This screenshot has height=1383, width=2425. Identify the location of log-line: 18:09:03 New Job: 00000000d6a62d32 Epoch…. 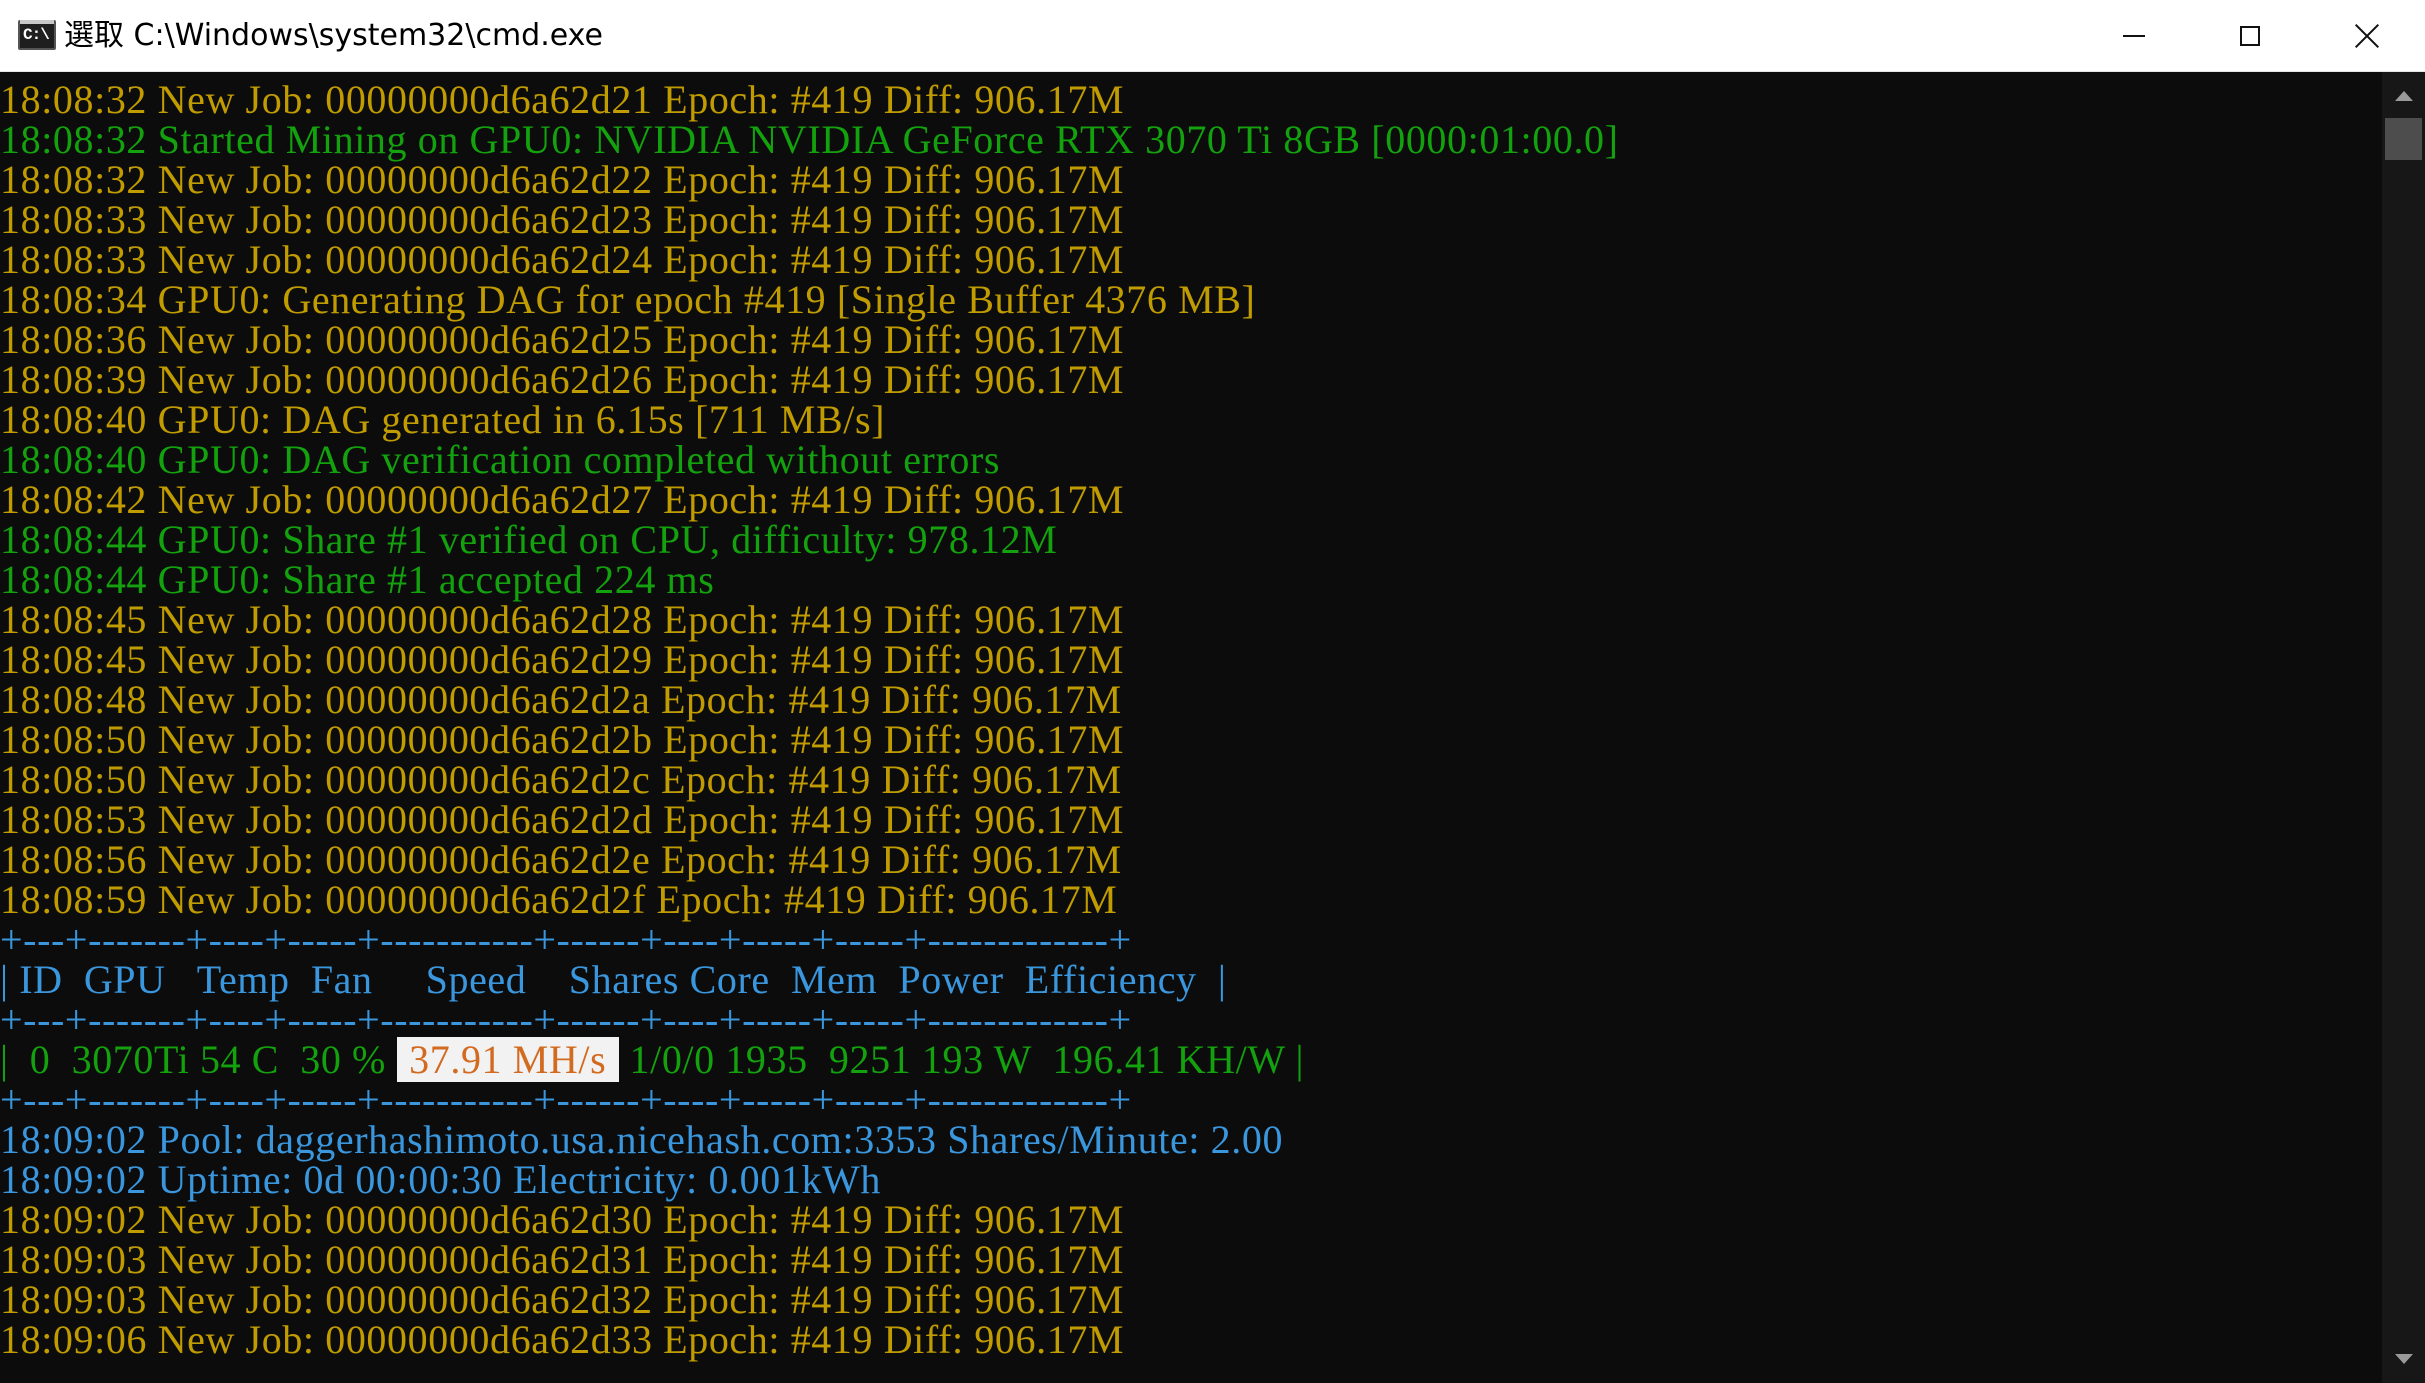
(562, 1299).